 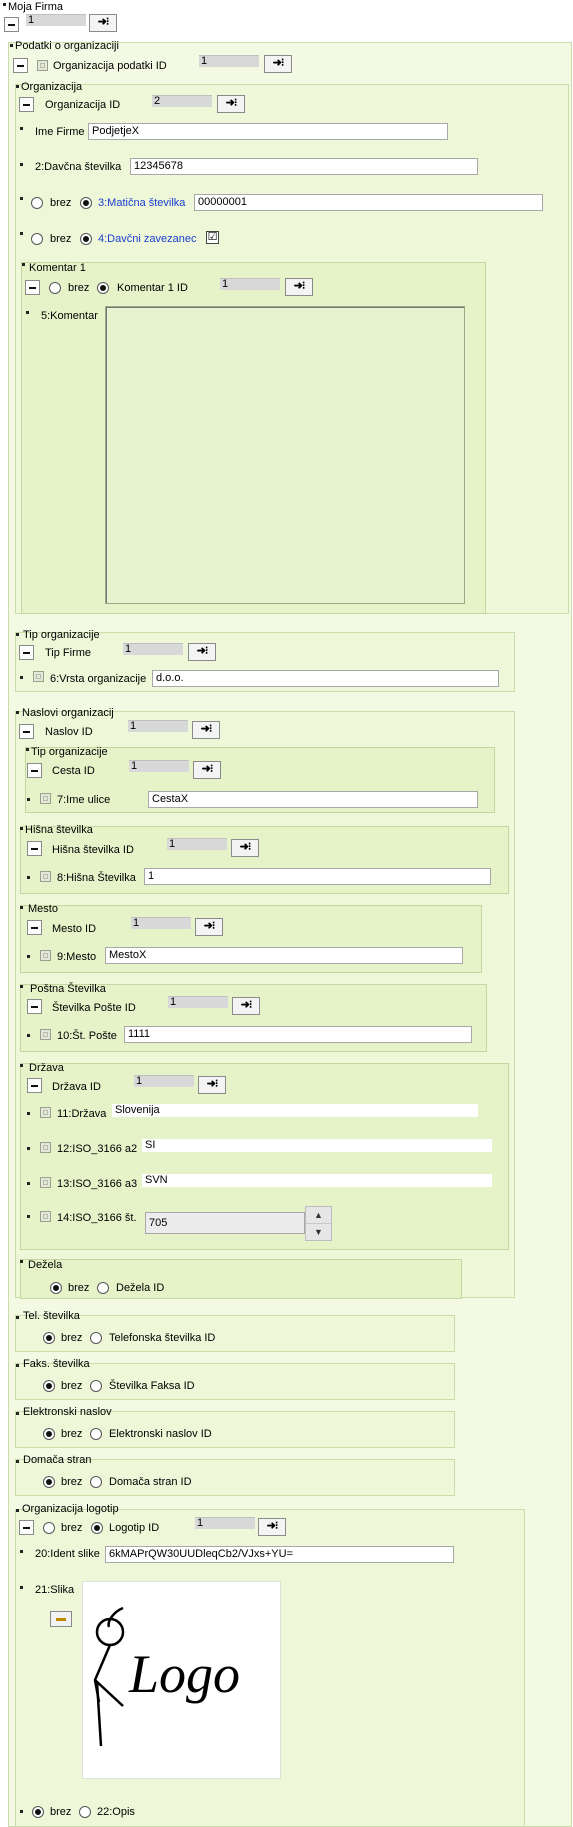 What do you see at coordinates (153, 649) in the screenshot?
I see `tip-id-field: 1` at bounding box center [153, 649].